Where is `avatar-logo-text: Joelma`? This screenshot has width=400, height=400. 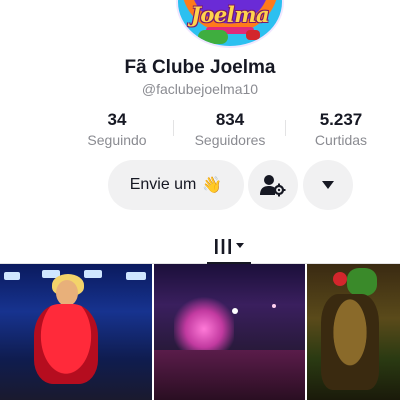 avatar-logo-text: Joelma is located at coordinates (230, 14).